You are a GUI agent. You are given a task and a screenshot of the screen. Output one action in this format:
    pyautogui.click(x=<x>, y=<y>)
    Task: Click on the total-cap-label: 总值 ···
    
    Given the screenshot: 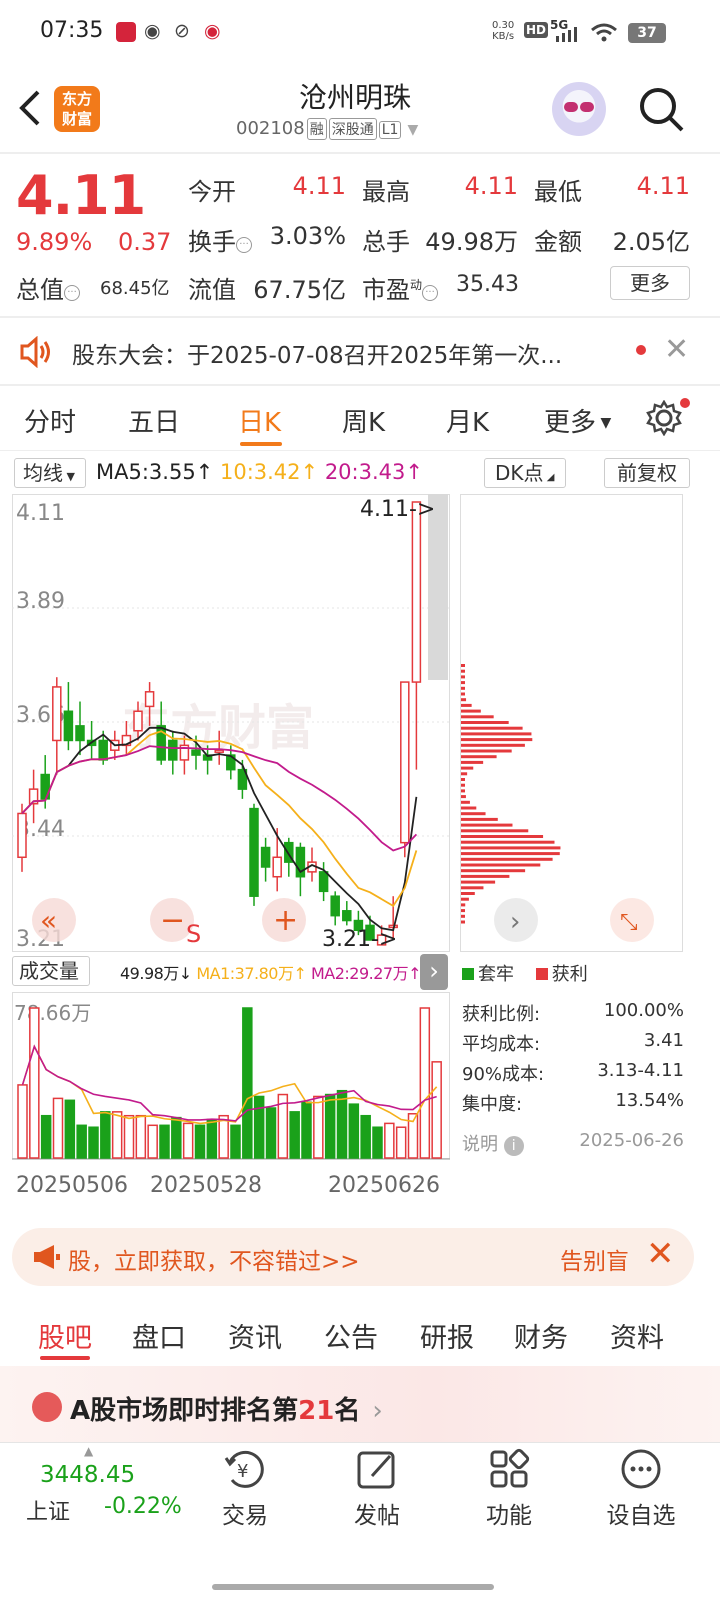 What is the action you would take?
    pyautogui.click(x=48, y=287)
    